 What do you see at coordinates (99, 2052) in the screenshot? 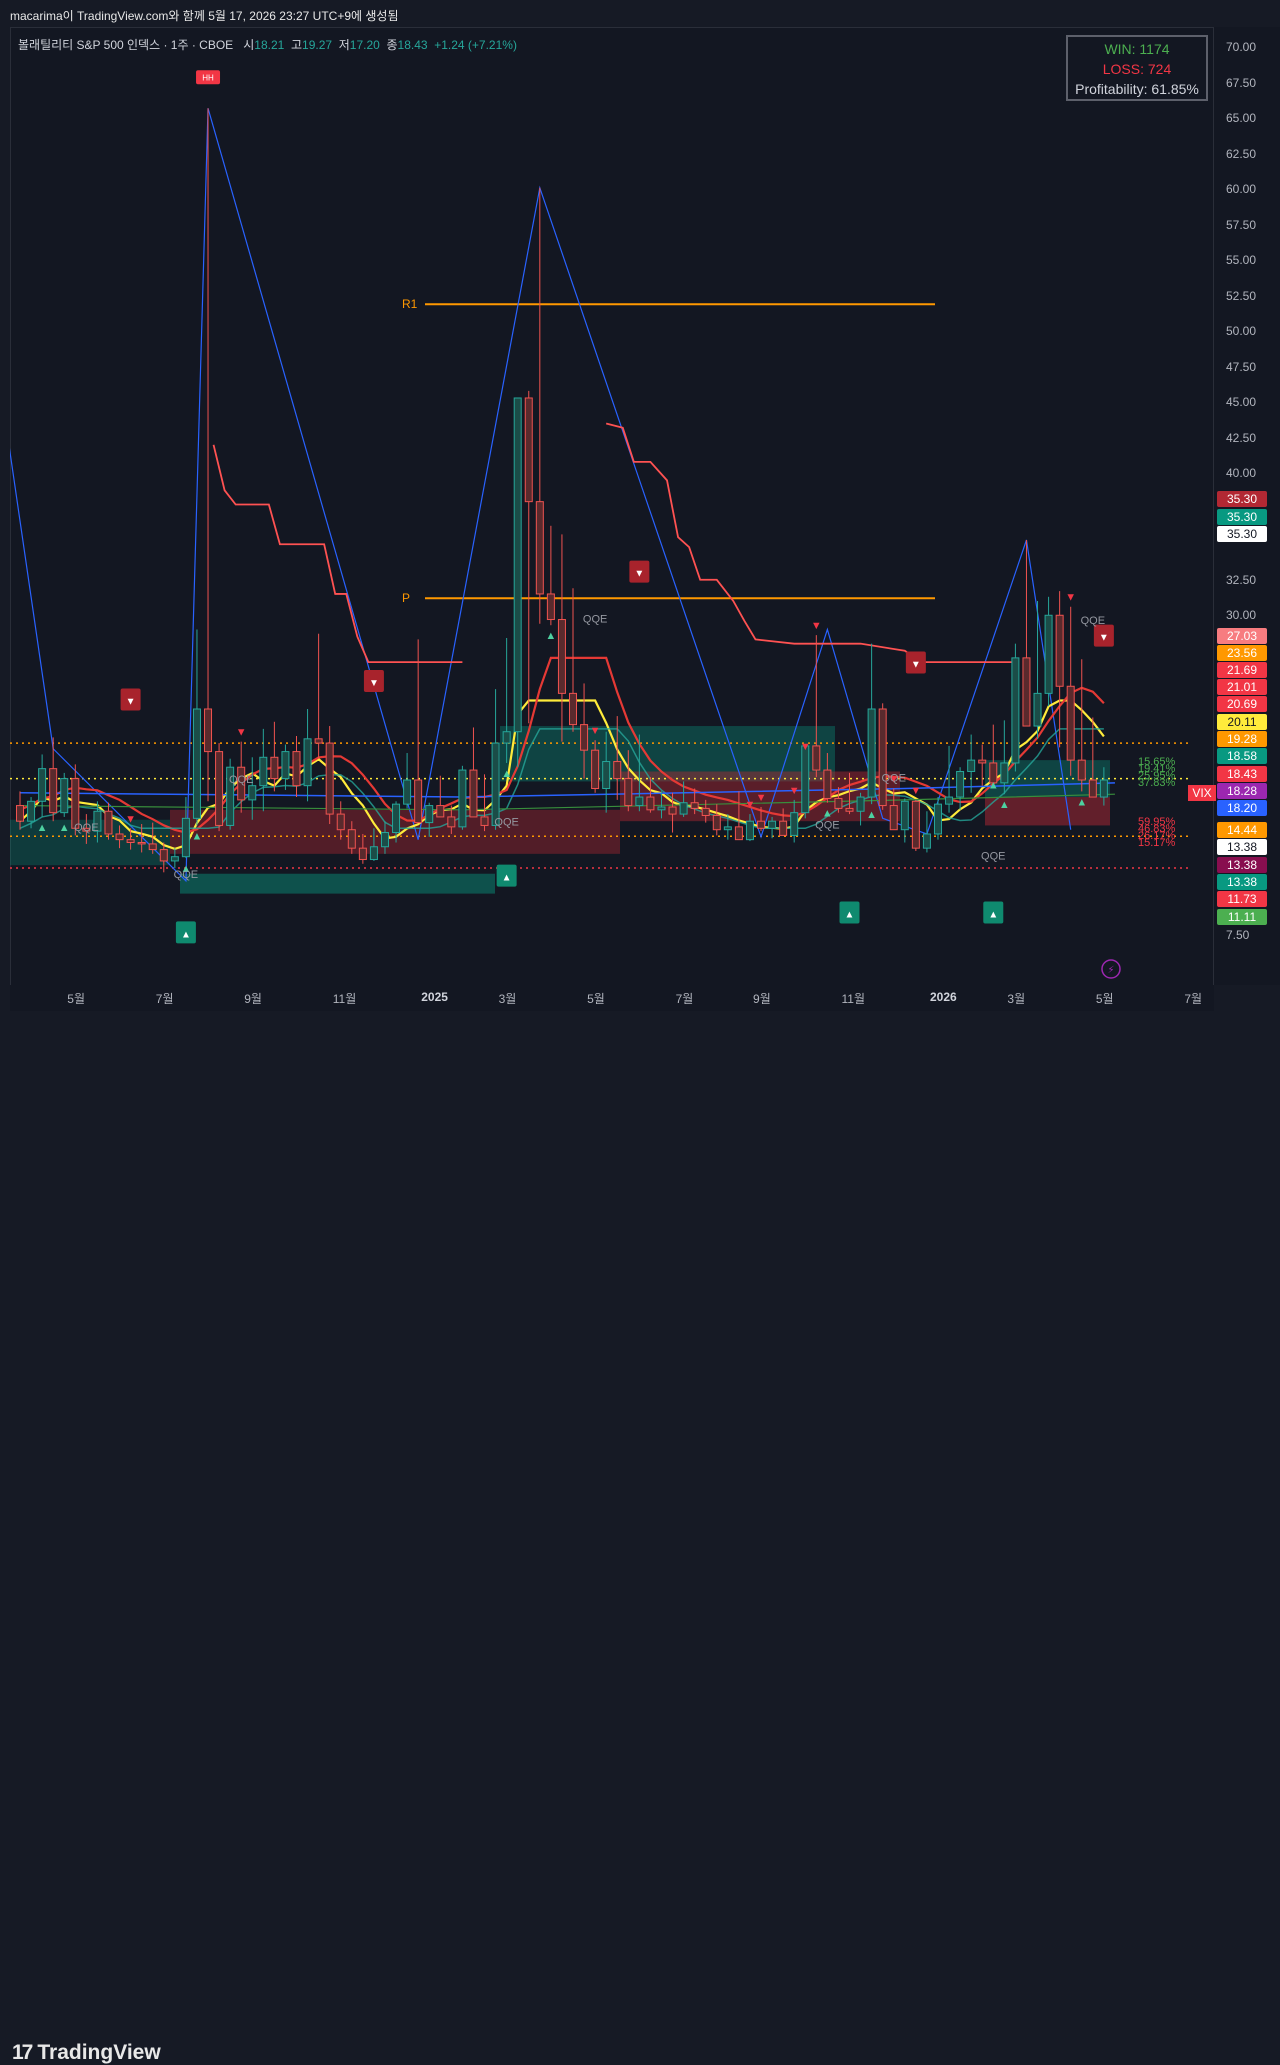
I see `brand-name: TradingView` at bounding box center [99, 2052].